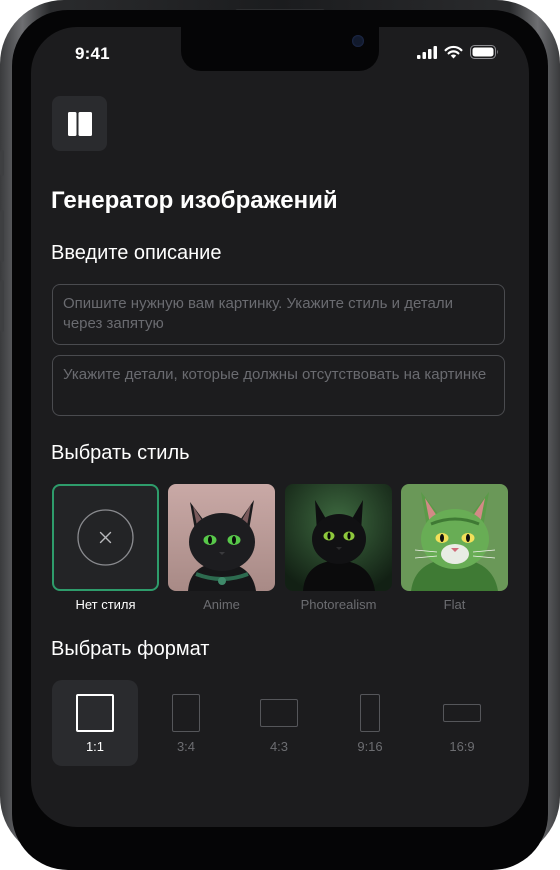 The image size is (560, 870). I want to click on style-section-label: Выбрать стиль, so click(120, 453).